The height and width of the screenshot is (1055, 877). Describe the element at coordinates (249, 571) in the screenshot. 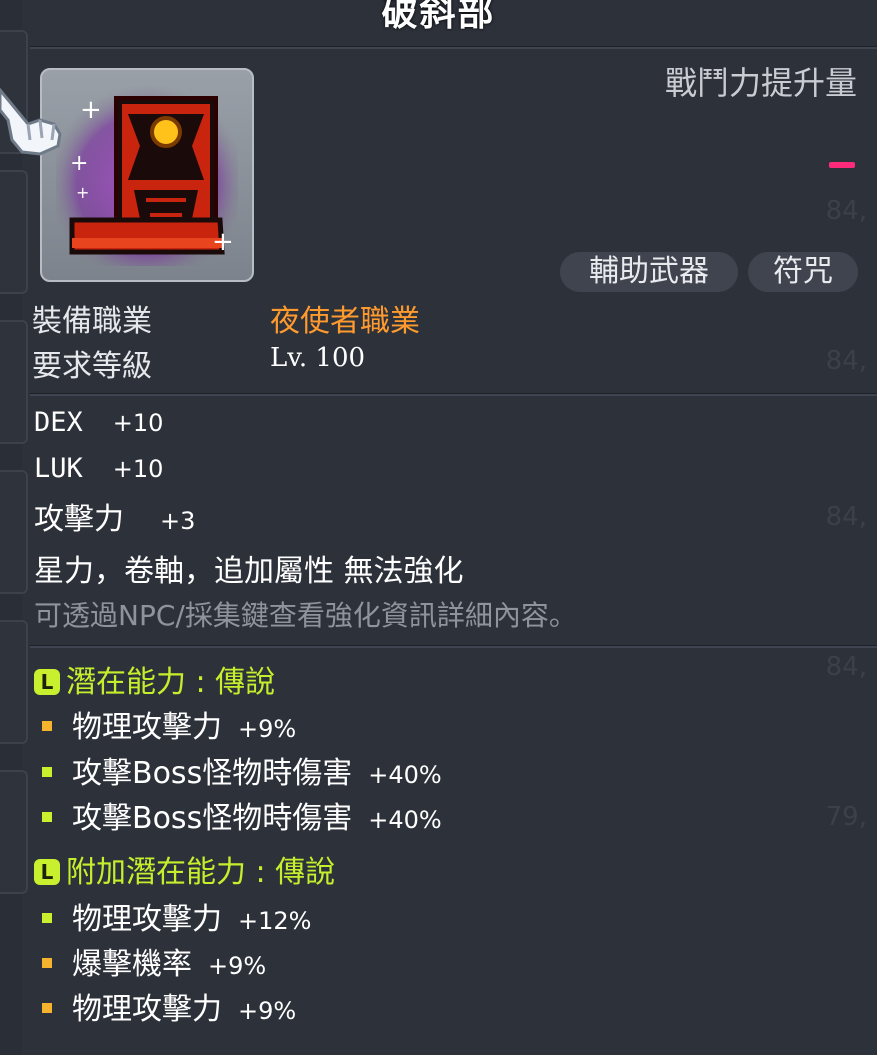

I see `enhance-note: 星力，卷軸，追加屬性 無法強化` at that location.